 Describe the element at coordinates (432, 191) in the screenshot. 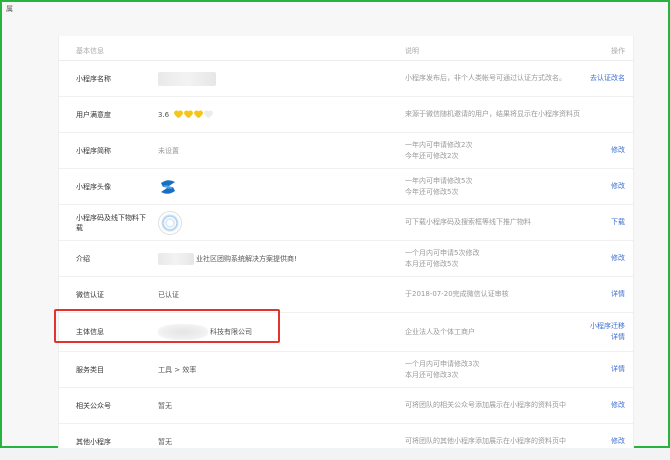

I see `row-desc-line2: 今年还可修改5次` at that location.